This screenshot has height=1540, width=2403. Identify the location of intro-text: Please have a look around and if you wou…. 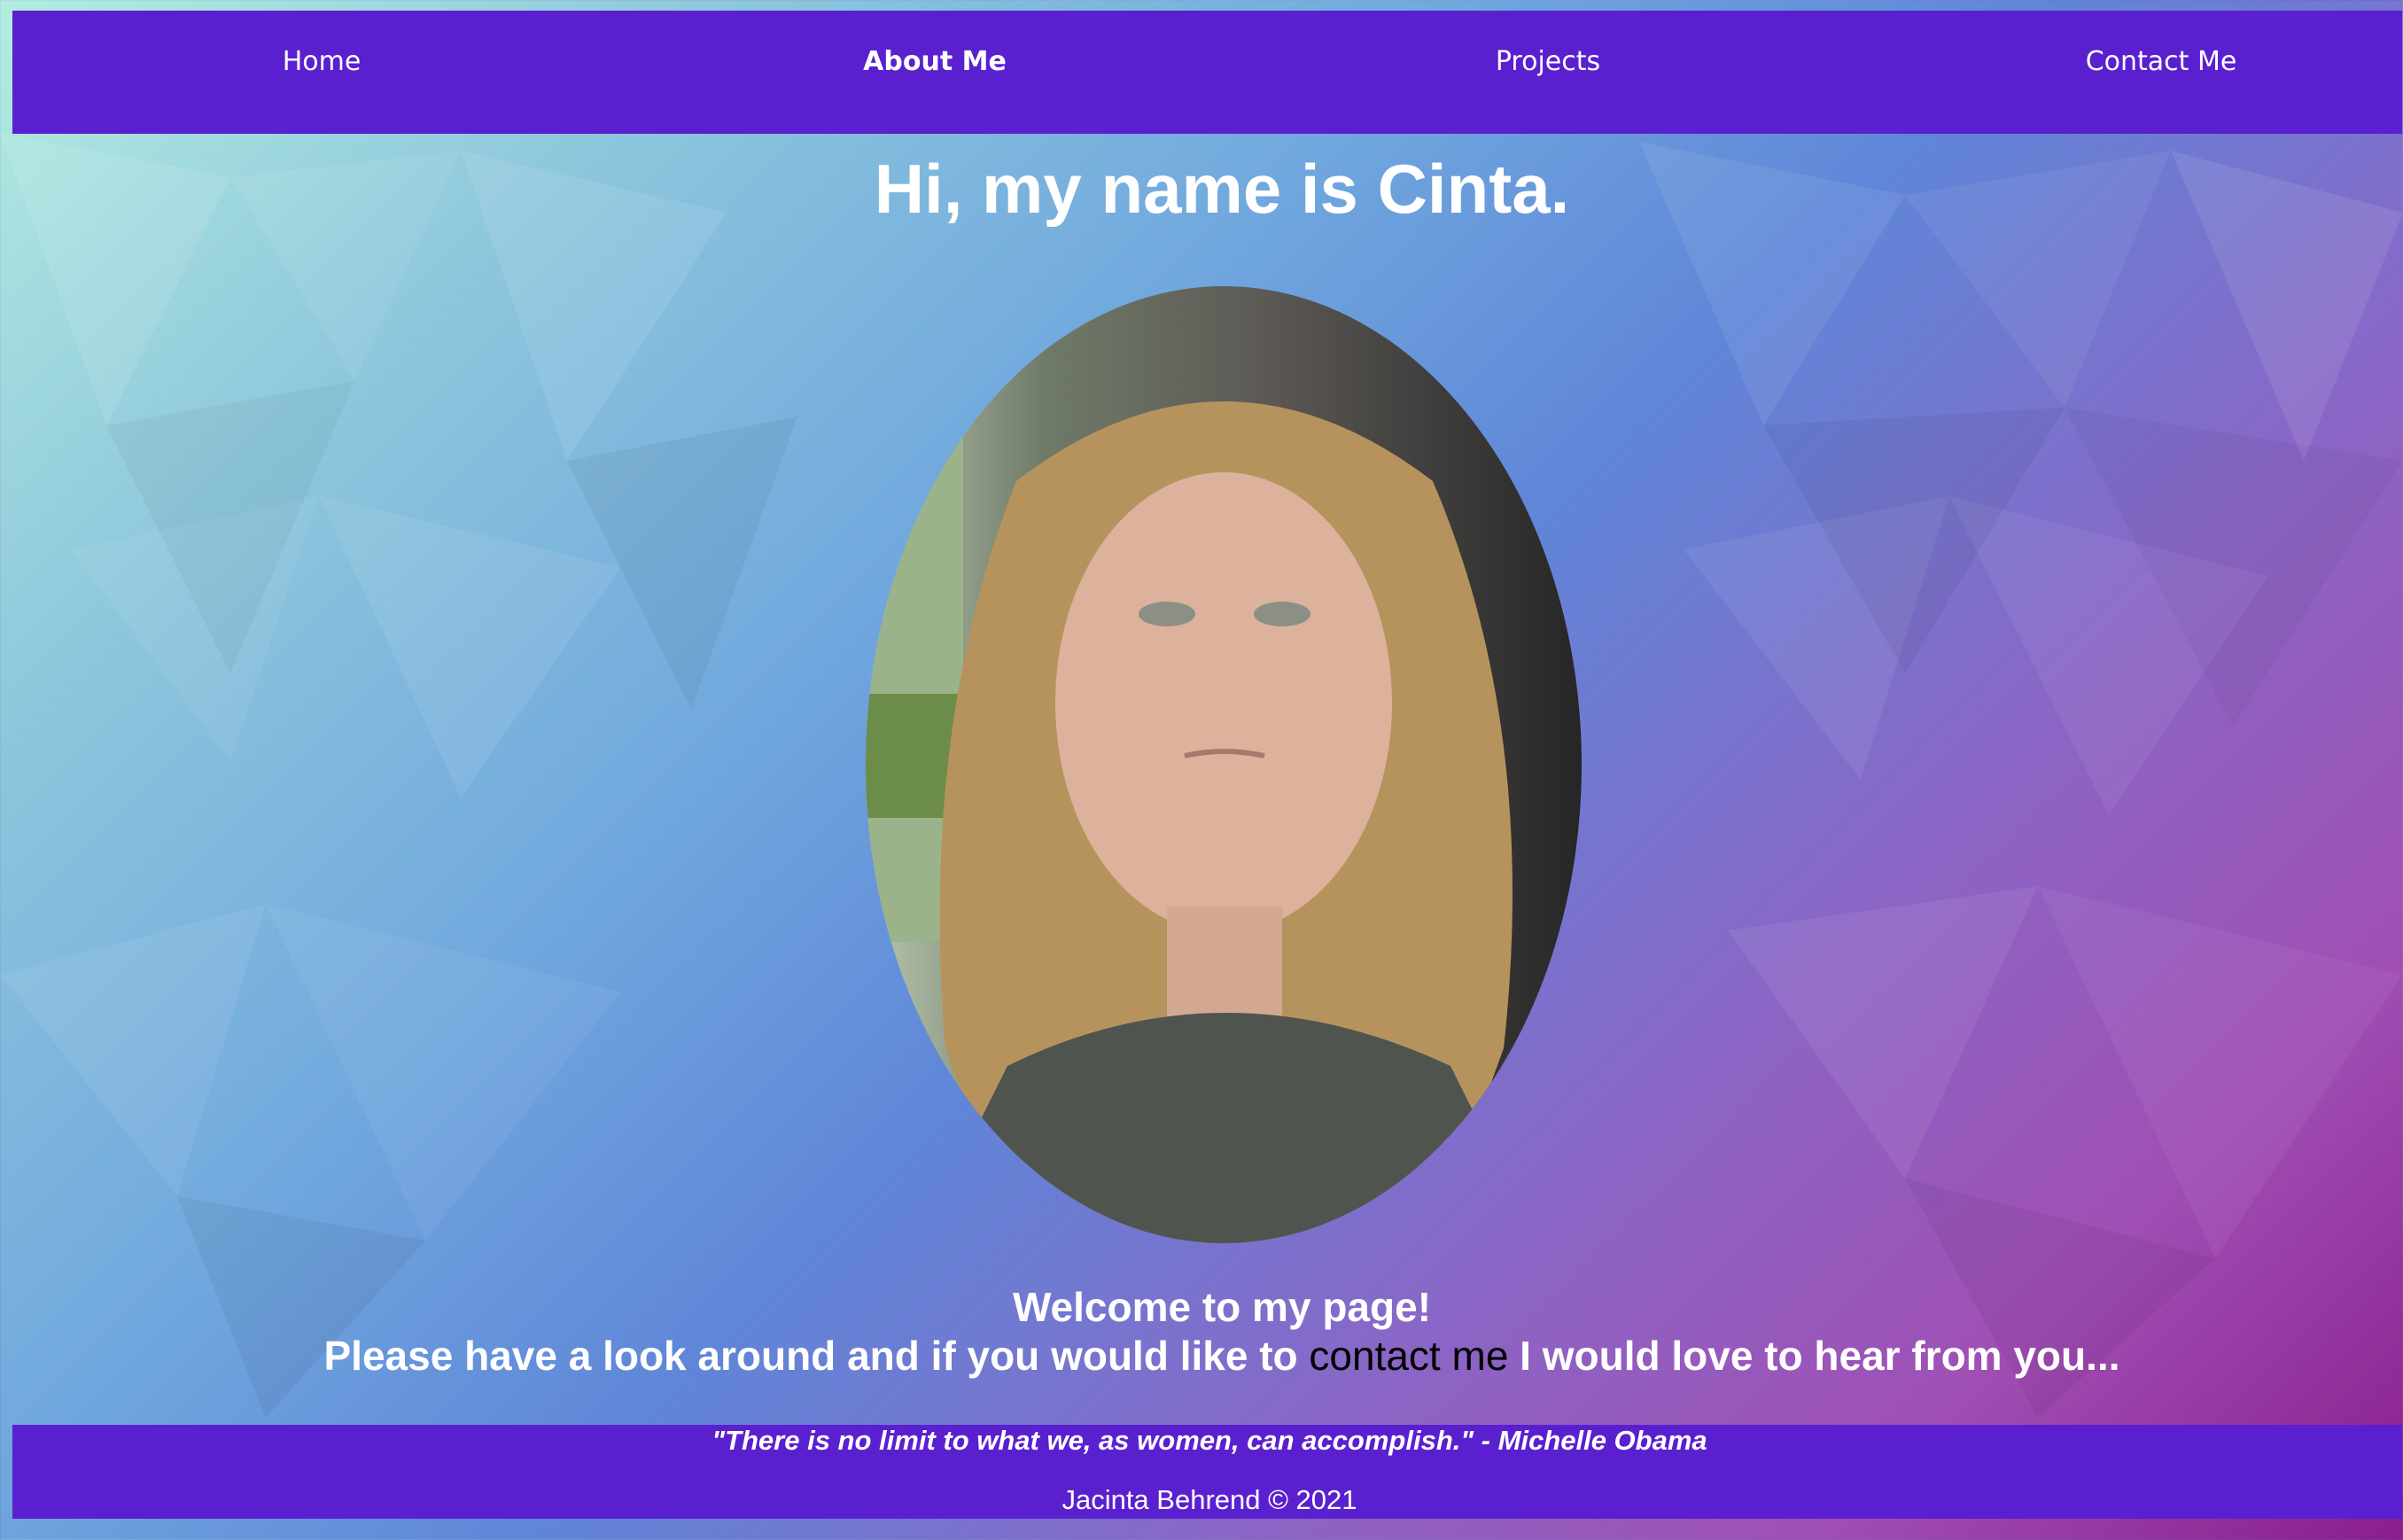
(1201, 1356).